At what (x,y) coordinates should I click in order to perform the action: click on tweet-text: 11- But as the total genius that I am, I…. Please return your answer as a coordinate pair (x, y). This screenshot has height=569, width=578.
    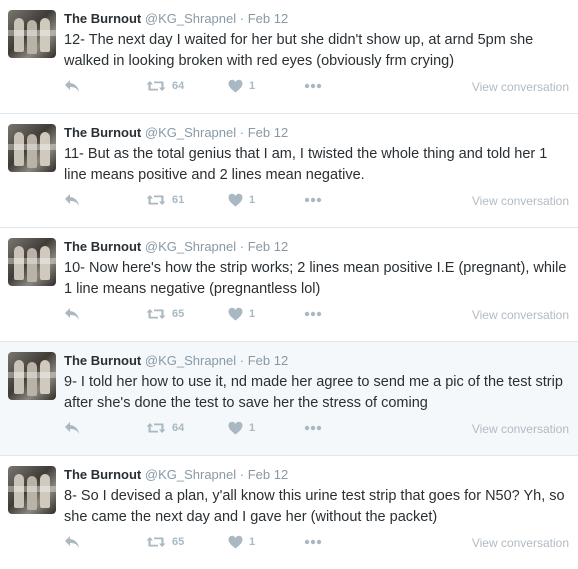
    Looking at the image, I should click on (306, 164).